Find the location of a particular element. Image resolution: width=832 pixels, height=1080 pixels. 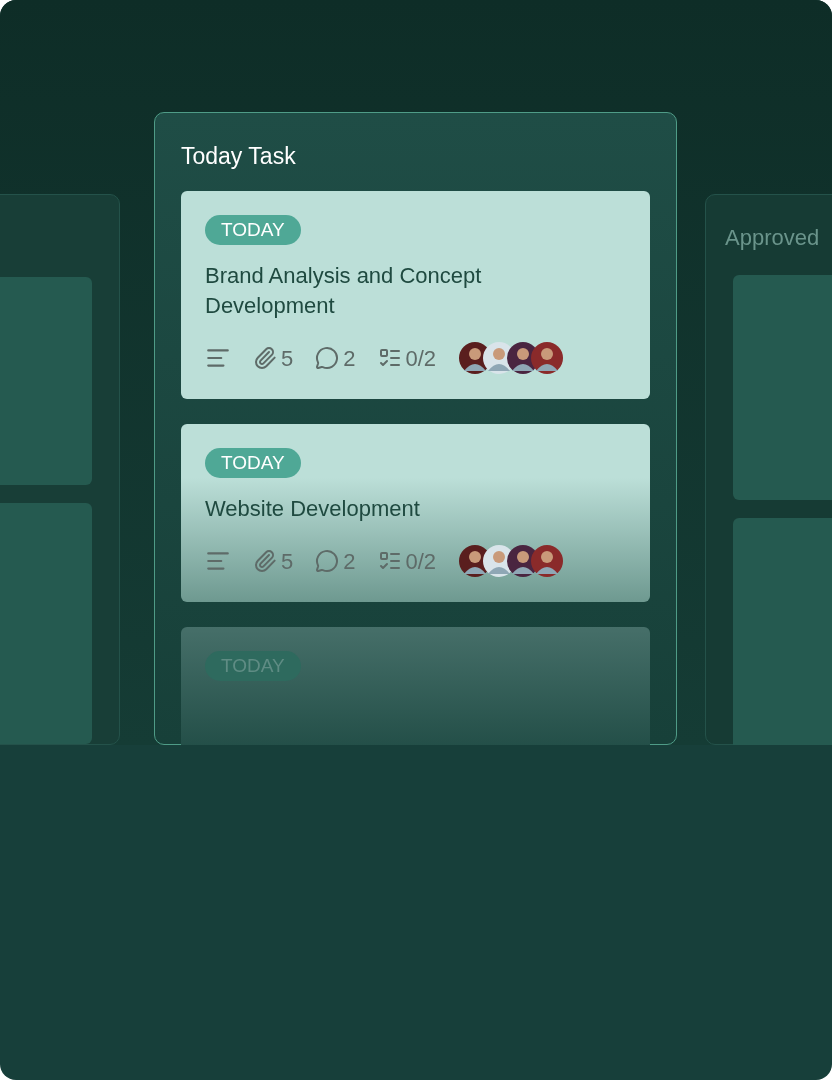

column-title: Today Task is located at coordinates (239, 156).